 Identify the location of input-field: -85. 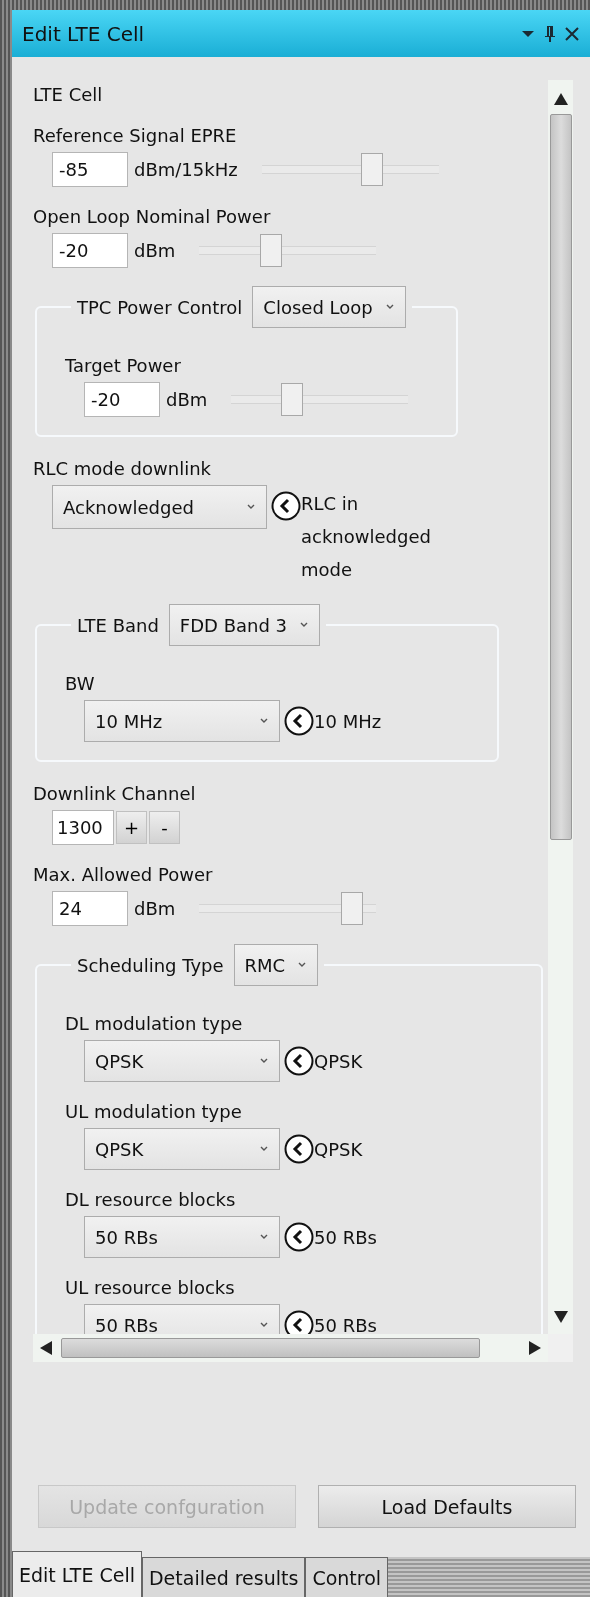
(90, 169).